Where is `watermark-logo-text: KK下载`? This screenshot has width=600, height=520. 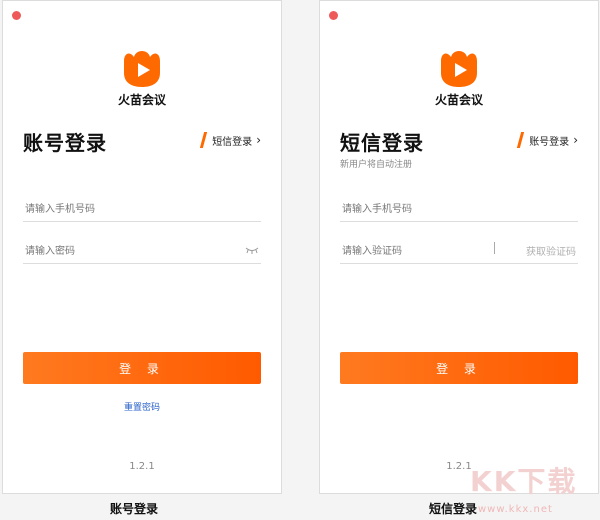 watermark-logo-text: KK下载 is located at coordinates (524, 481).